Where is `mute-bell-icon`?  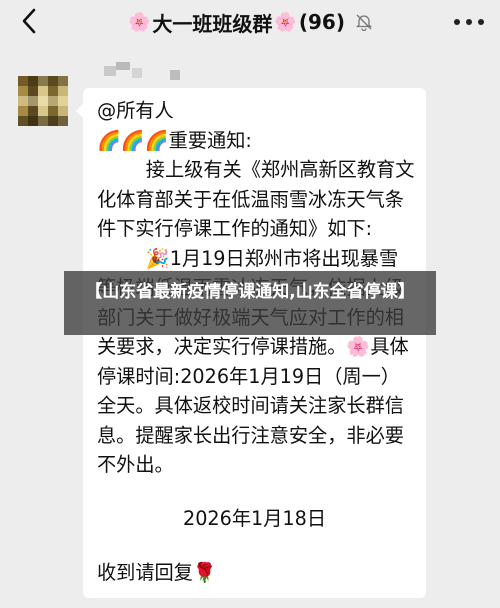 mute-bell-icon is located at coordinates (364, 22).